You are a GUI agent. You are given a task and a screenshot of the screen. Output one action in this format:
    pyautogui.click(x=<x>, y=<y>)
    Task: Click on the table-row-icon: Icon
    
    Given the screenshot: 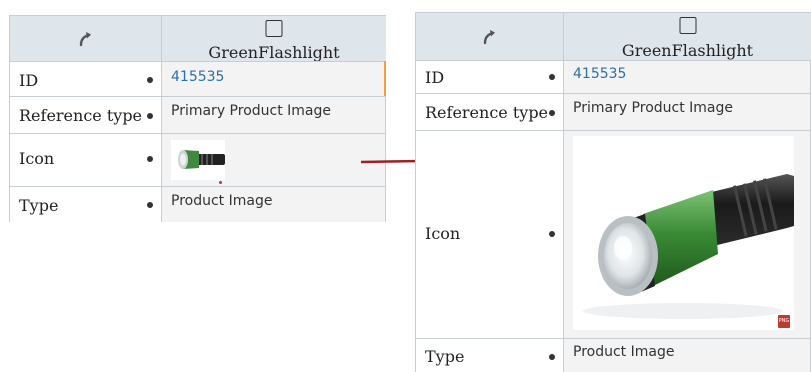 What is the action you would take?
    pyautogui.click(x=197, y=159)
    